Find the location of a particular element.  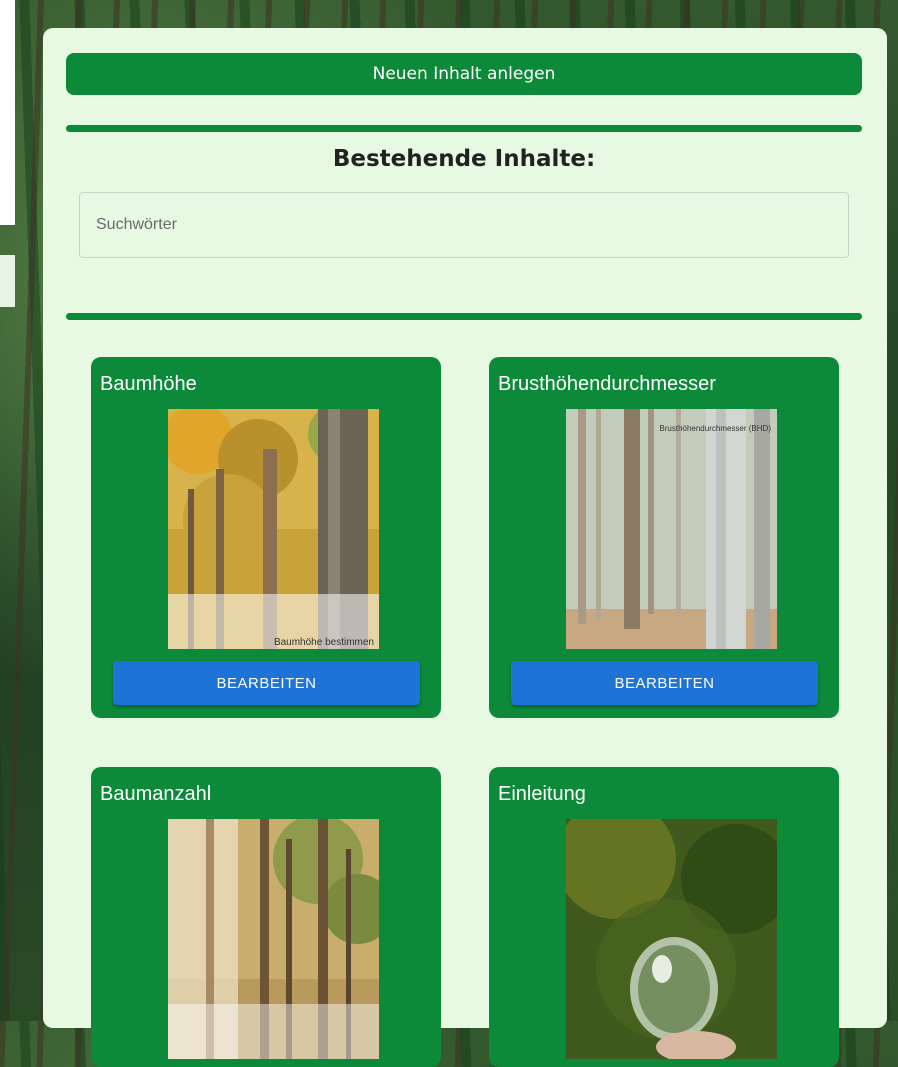

card-image-caption: Baumhöhe bestimmen is located at coordinates (324, 642).